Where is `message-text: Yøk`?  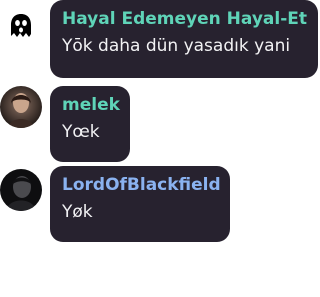
message-text: Yøk is located at coordinates (77, 212).